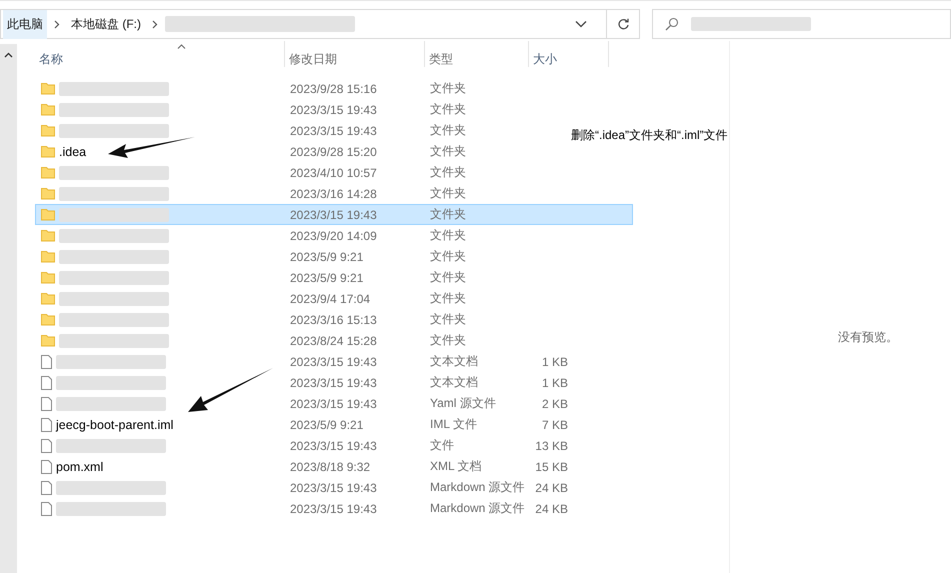 This screenshot has width=951, height=573. What do you see at coordinates (581, 24) in the screenshot?
I see `dropdown-icon` at bounding box center [581, 24].